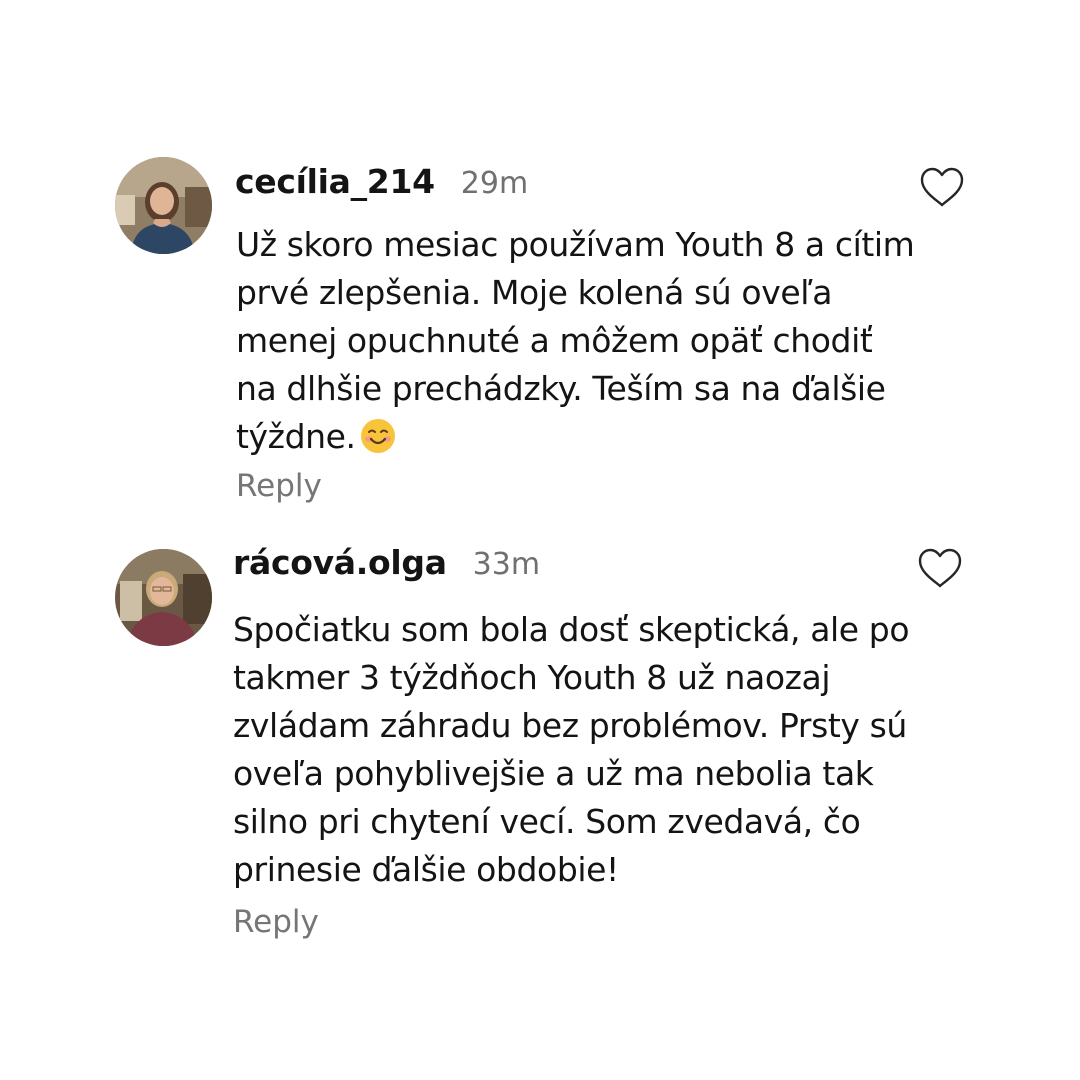 The width and height of the screenshot is (1080, 1080). What do you see at coordinates (340, 562) in the screenshot?
I see `username: rácová.olga` at bounding box center [340, 562].